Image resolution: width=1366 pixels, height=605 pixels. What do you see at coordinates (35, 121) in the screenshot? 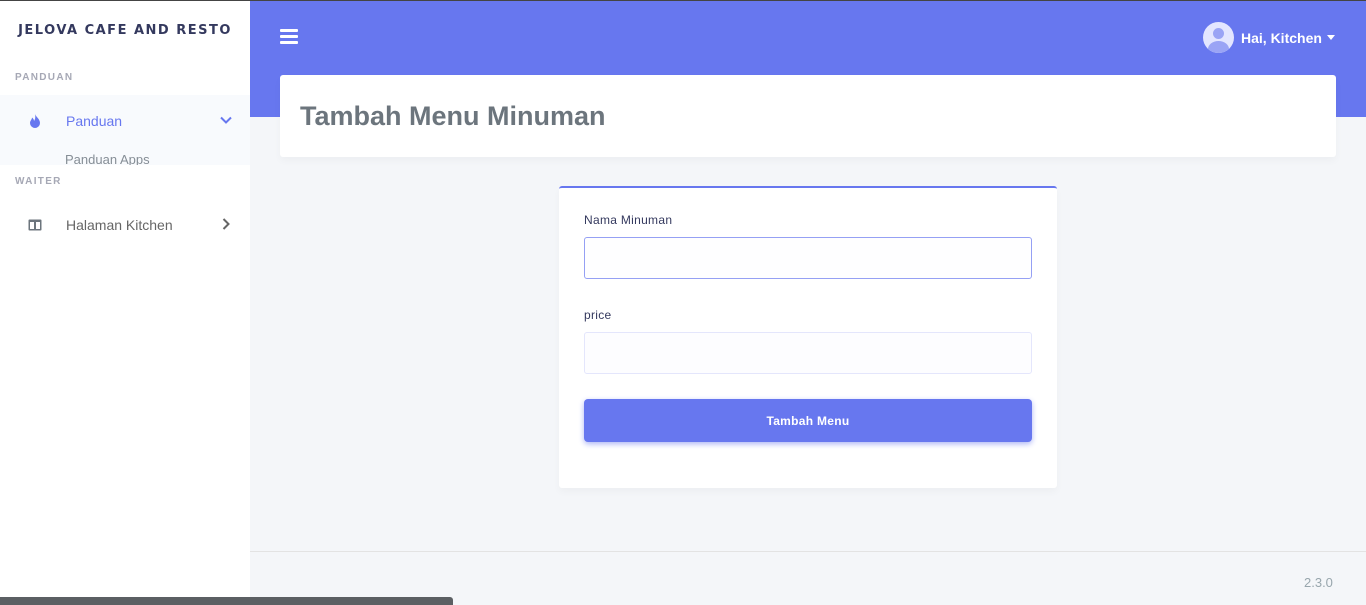
I see `fire-icon` at bounding box center [35, 121].